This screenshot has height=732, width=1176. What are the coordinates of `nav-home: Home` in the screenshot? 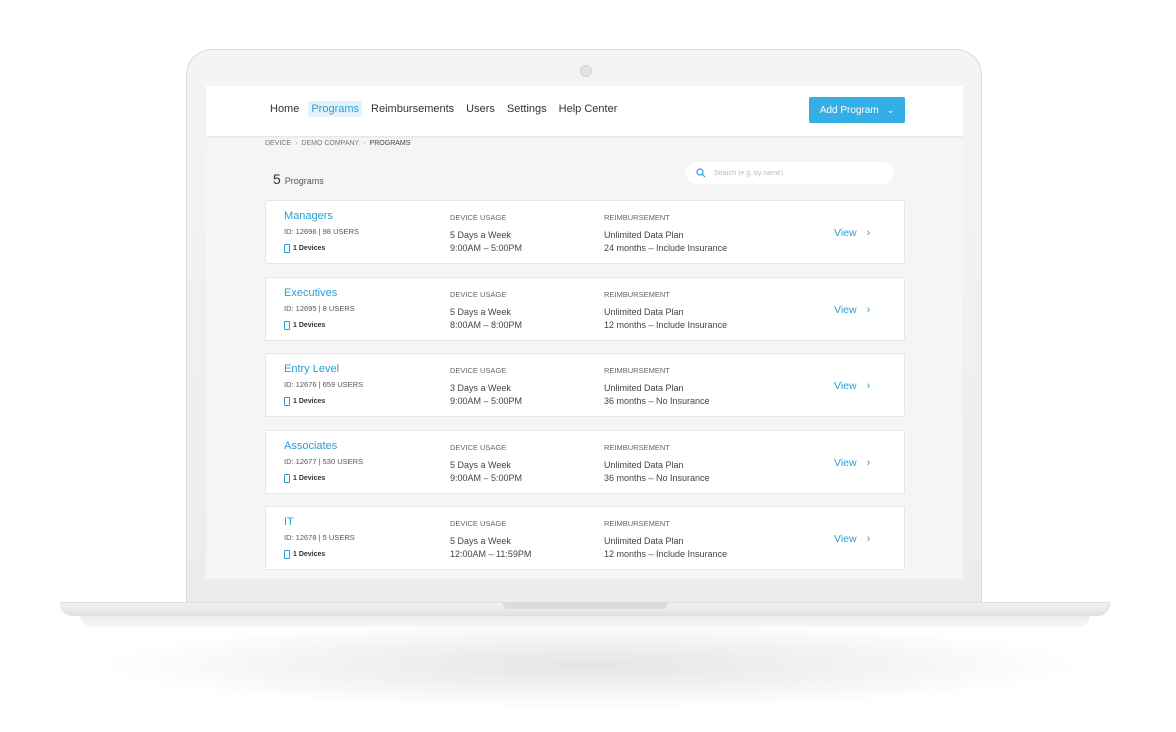 It's located at (284, 109).